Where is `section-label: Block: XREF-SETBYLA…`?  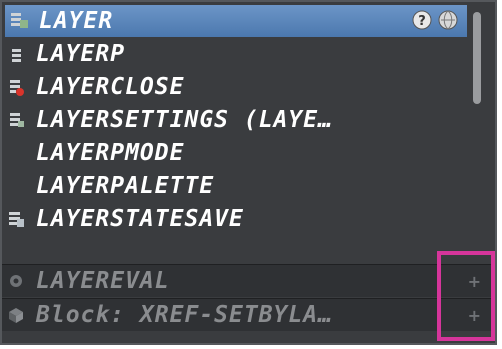
section-label: Block: XREF-SETBYLA… is located at coordinates (184, 315).